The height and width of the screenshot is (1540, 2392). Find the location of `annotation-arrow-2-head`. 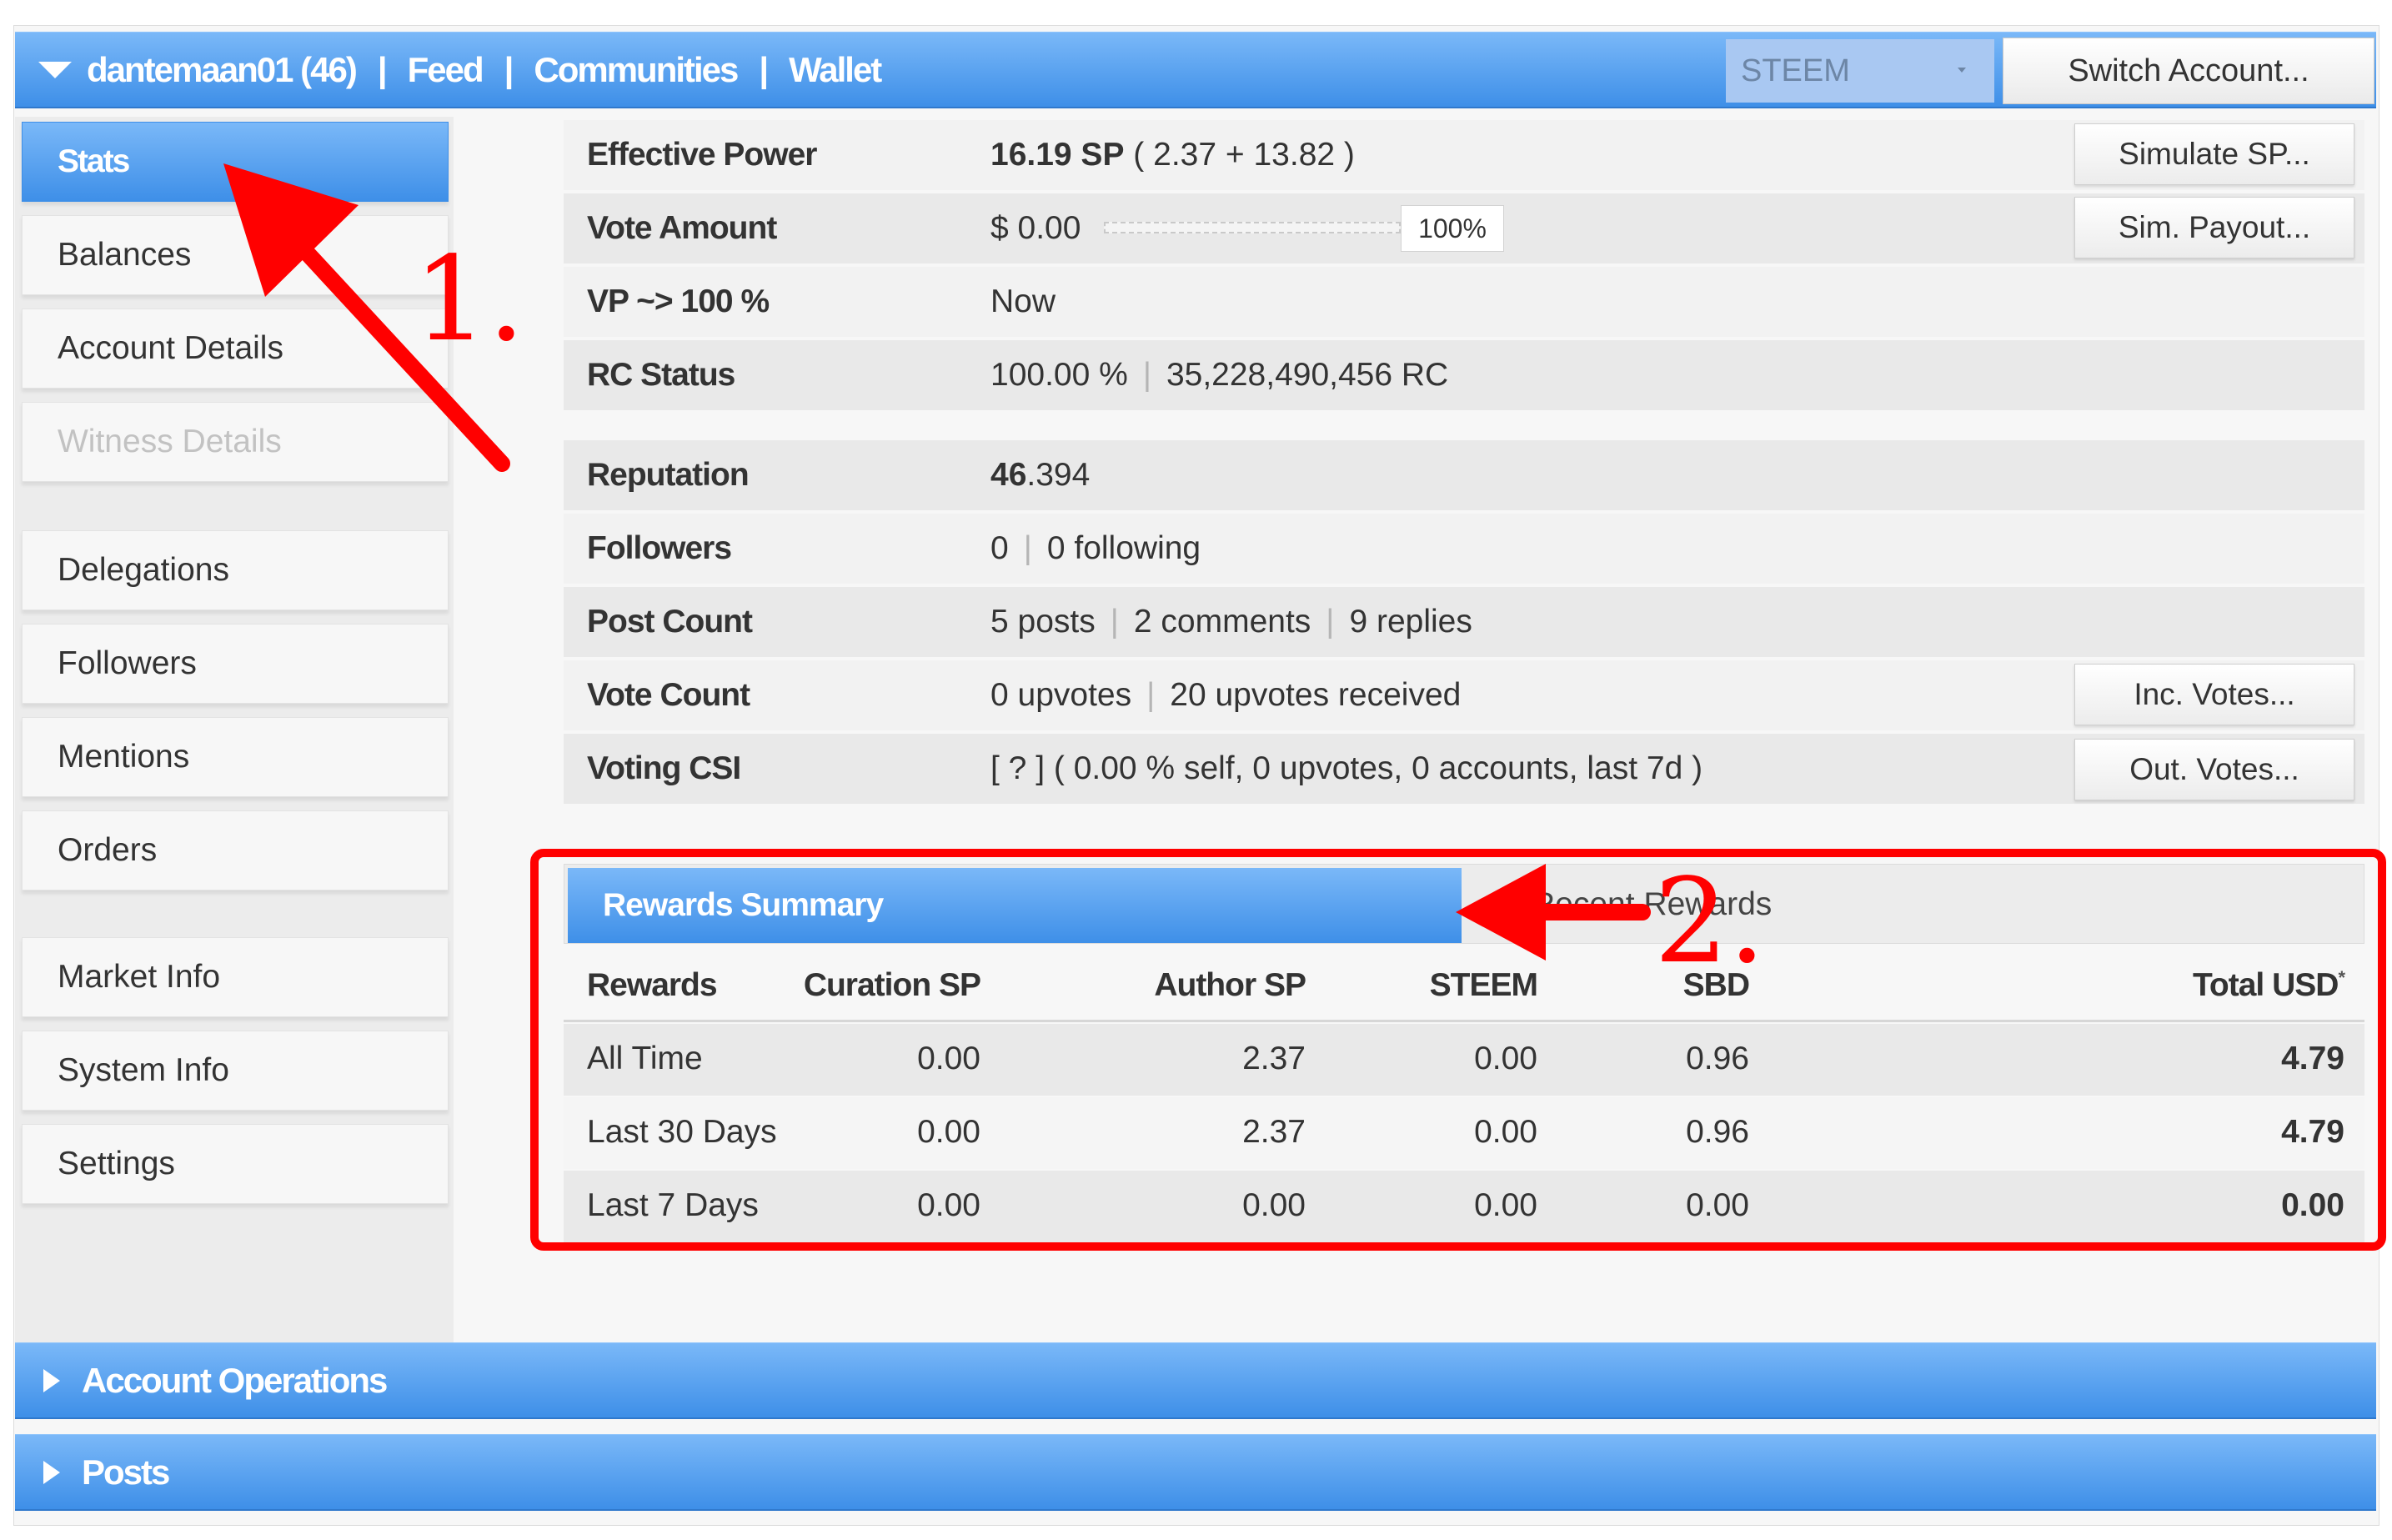

annotation-arrow-2-head is located at coordinates (1501, 912).